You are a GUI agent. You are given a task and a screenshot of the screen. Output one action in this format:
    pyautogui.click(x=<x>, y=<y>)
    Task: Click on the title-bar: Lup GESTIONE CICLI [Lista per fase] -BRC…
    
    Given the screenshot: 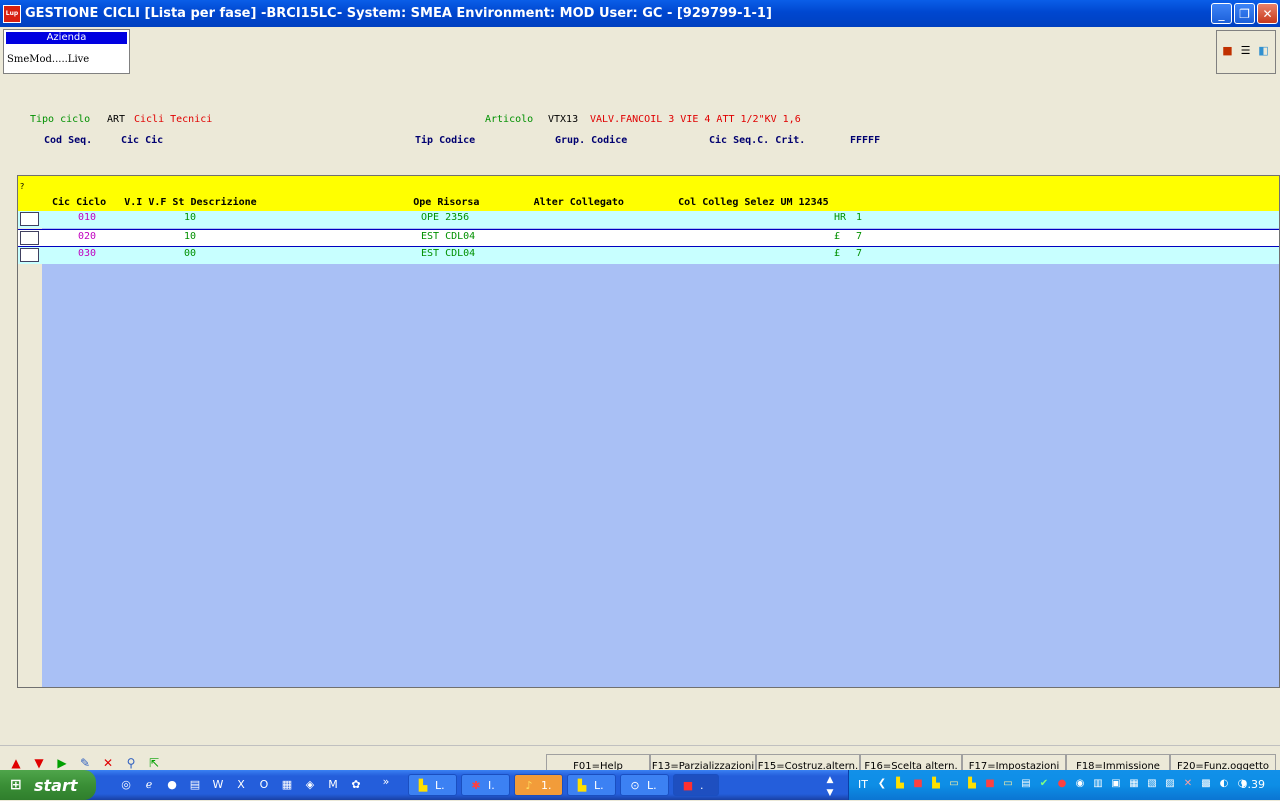 What is the action you would take?
    pyautogui.click(x=640, y=13)
    